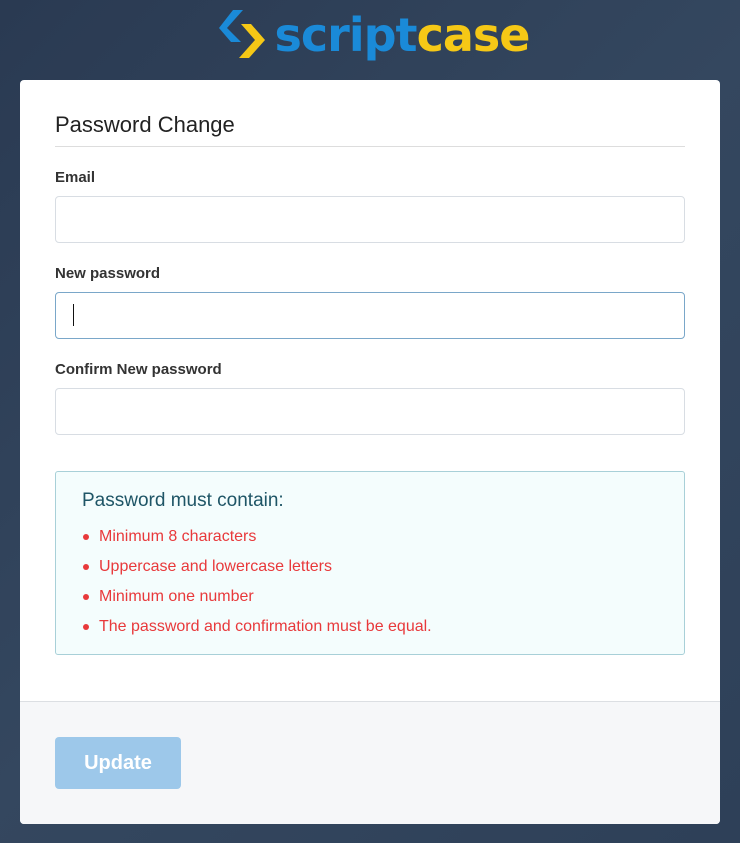  What do you see at coordinates (138, 369) in the screenshot?
I see `confirm-password-label: Confirm New password` at bounding box center [138, 369].